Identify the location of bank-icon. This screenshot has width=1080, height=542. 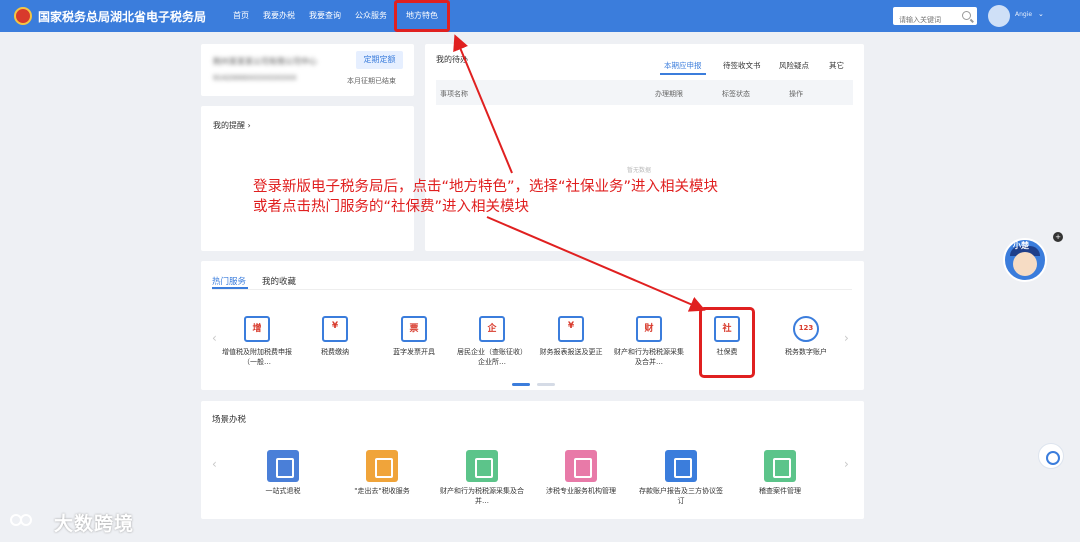
(681, 466).